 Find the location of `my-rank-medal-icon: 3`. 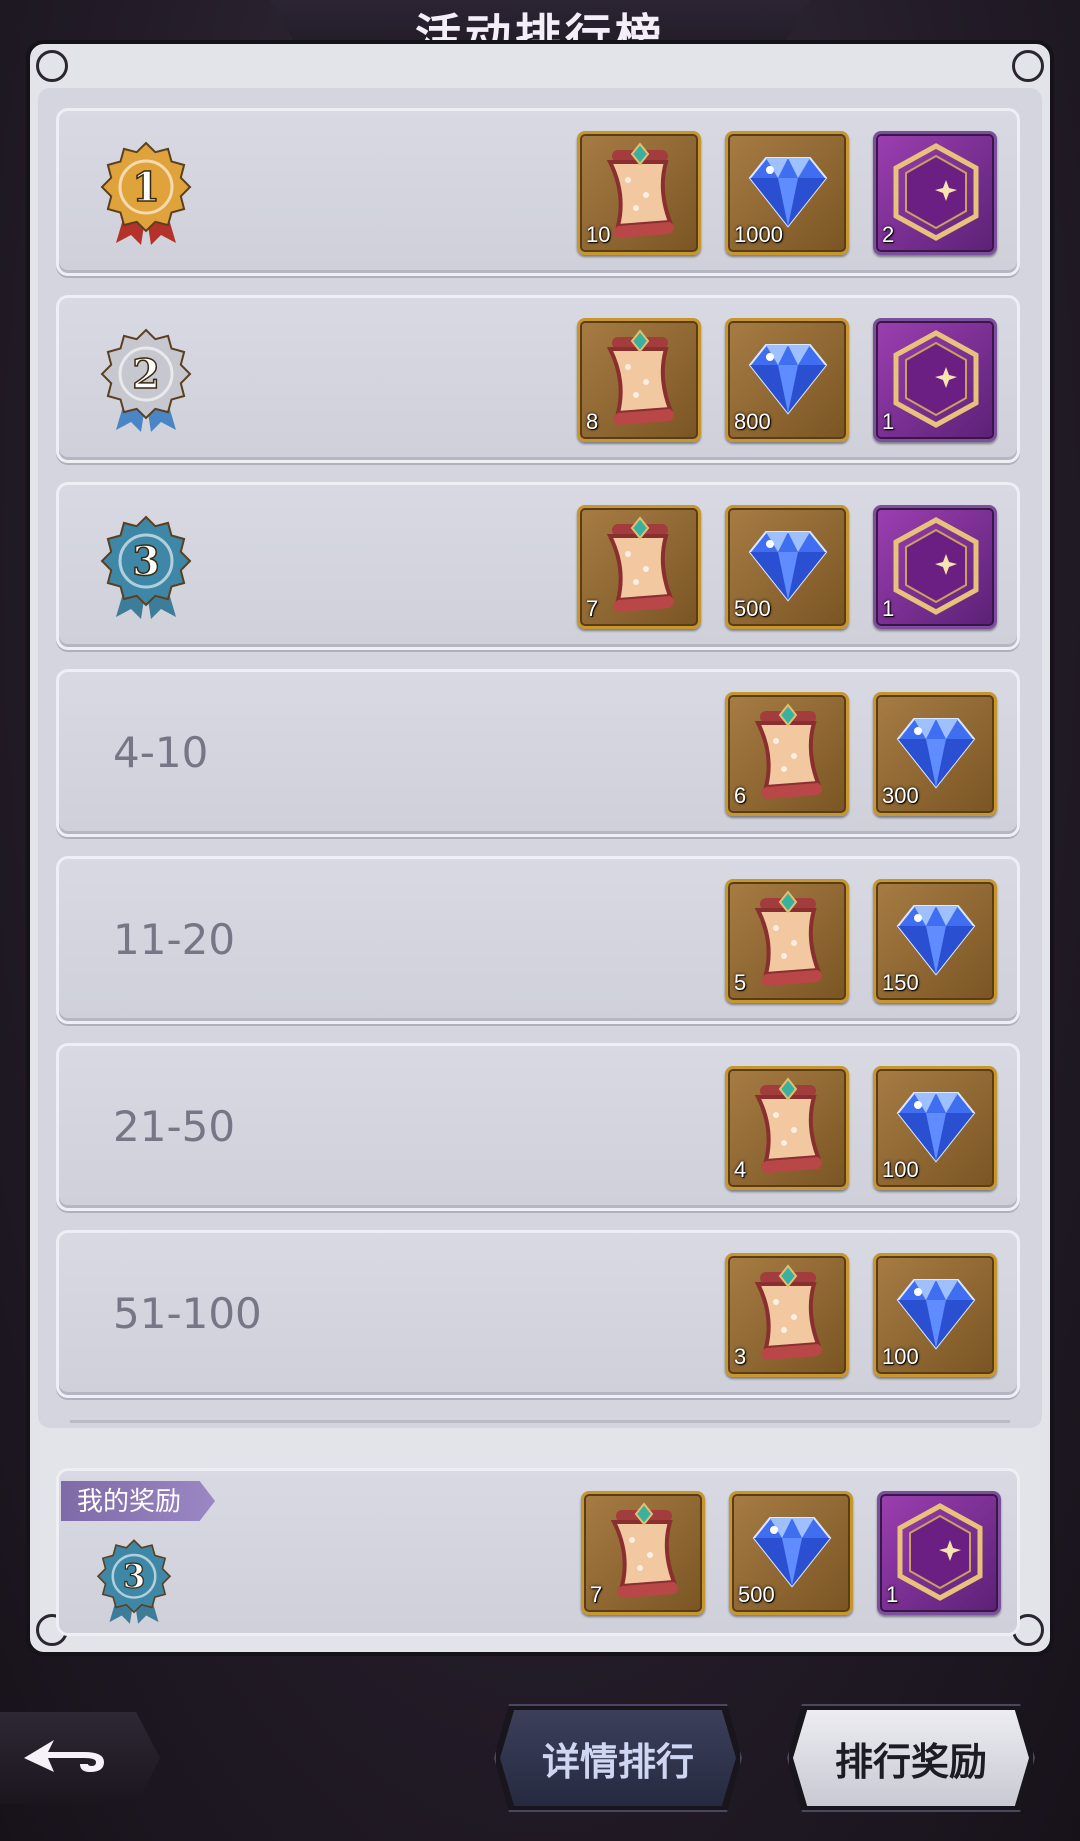

my-rank-medal-icon: 3 is located at coordinates (134, 1582).